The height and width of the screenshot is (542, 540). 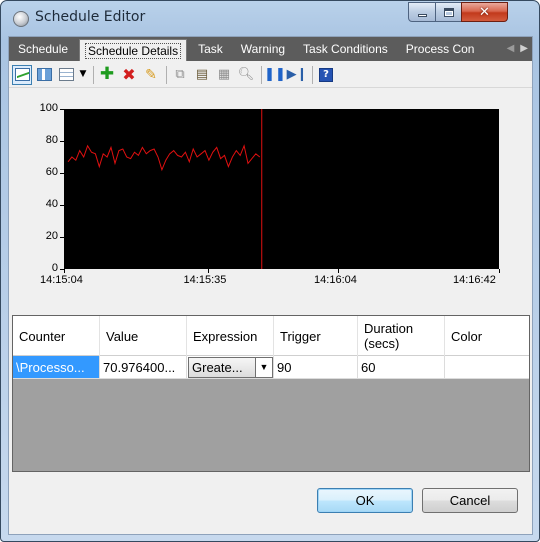 I want to click on maximize-icon, so click(x=448, y=12).